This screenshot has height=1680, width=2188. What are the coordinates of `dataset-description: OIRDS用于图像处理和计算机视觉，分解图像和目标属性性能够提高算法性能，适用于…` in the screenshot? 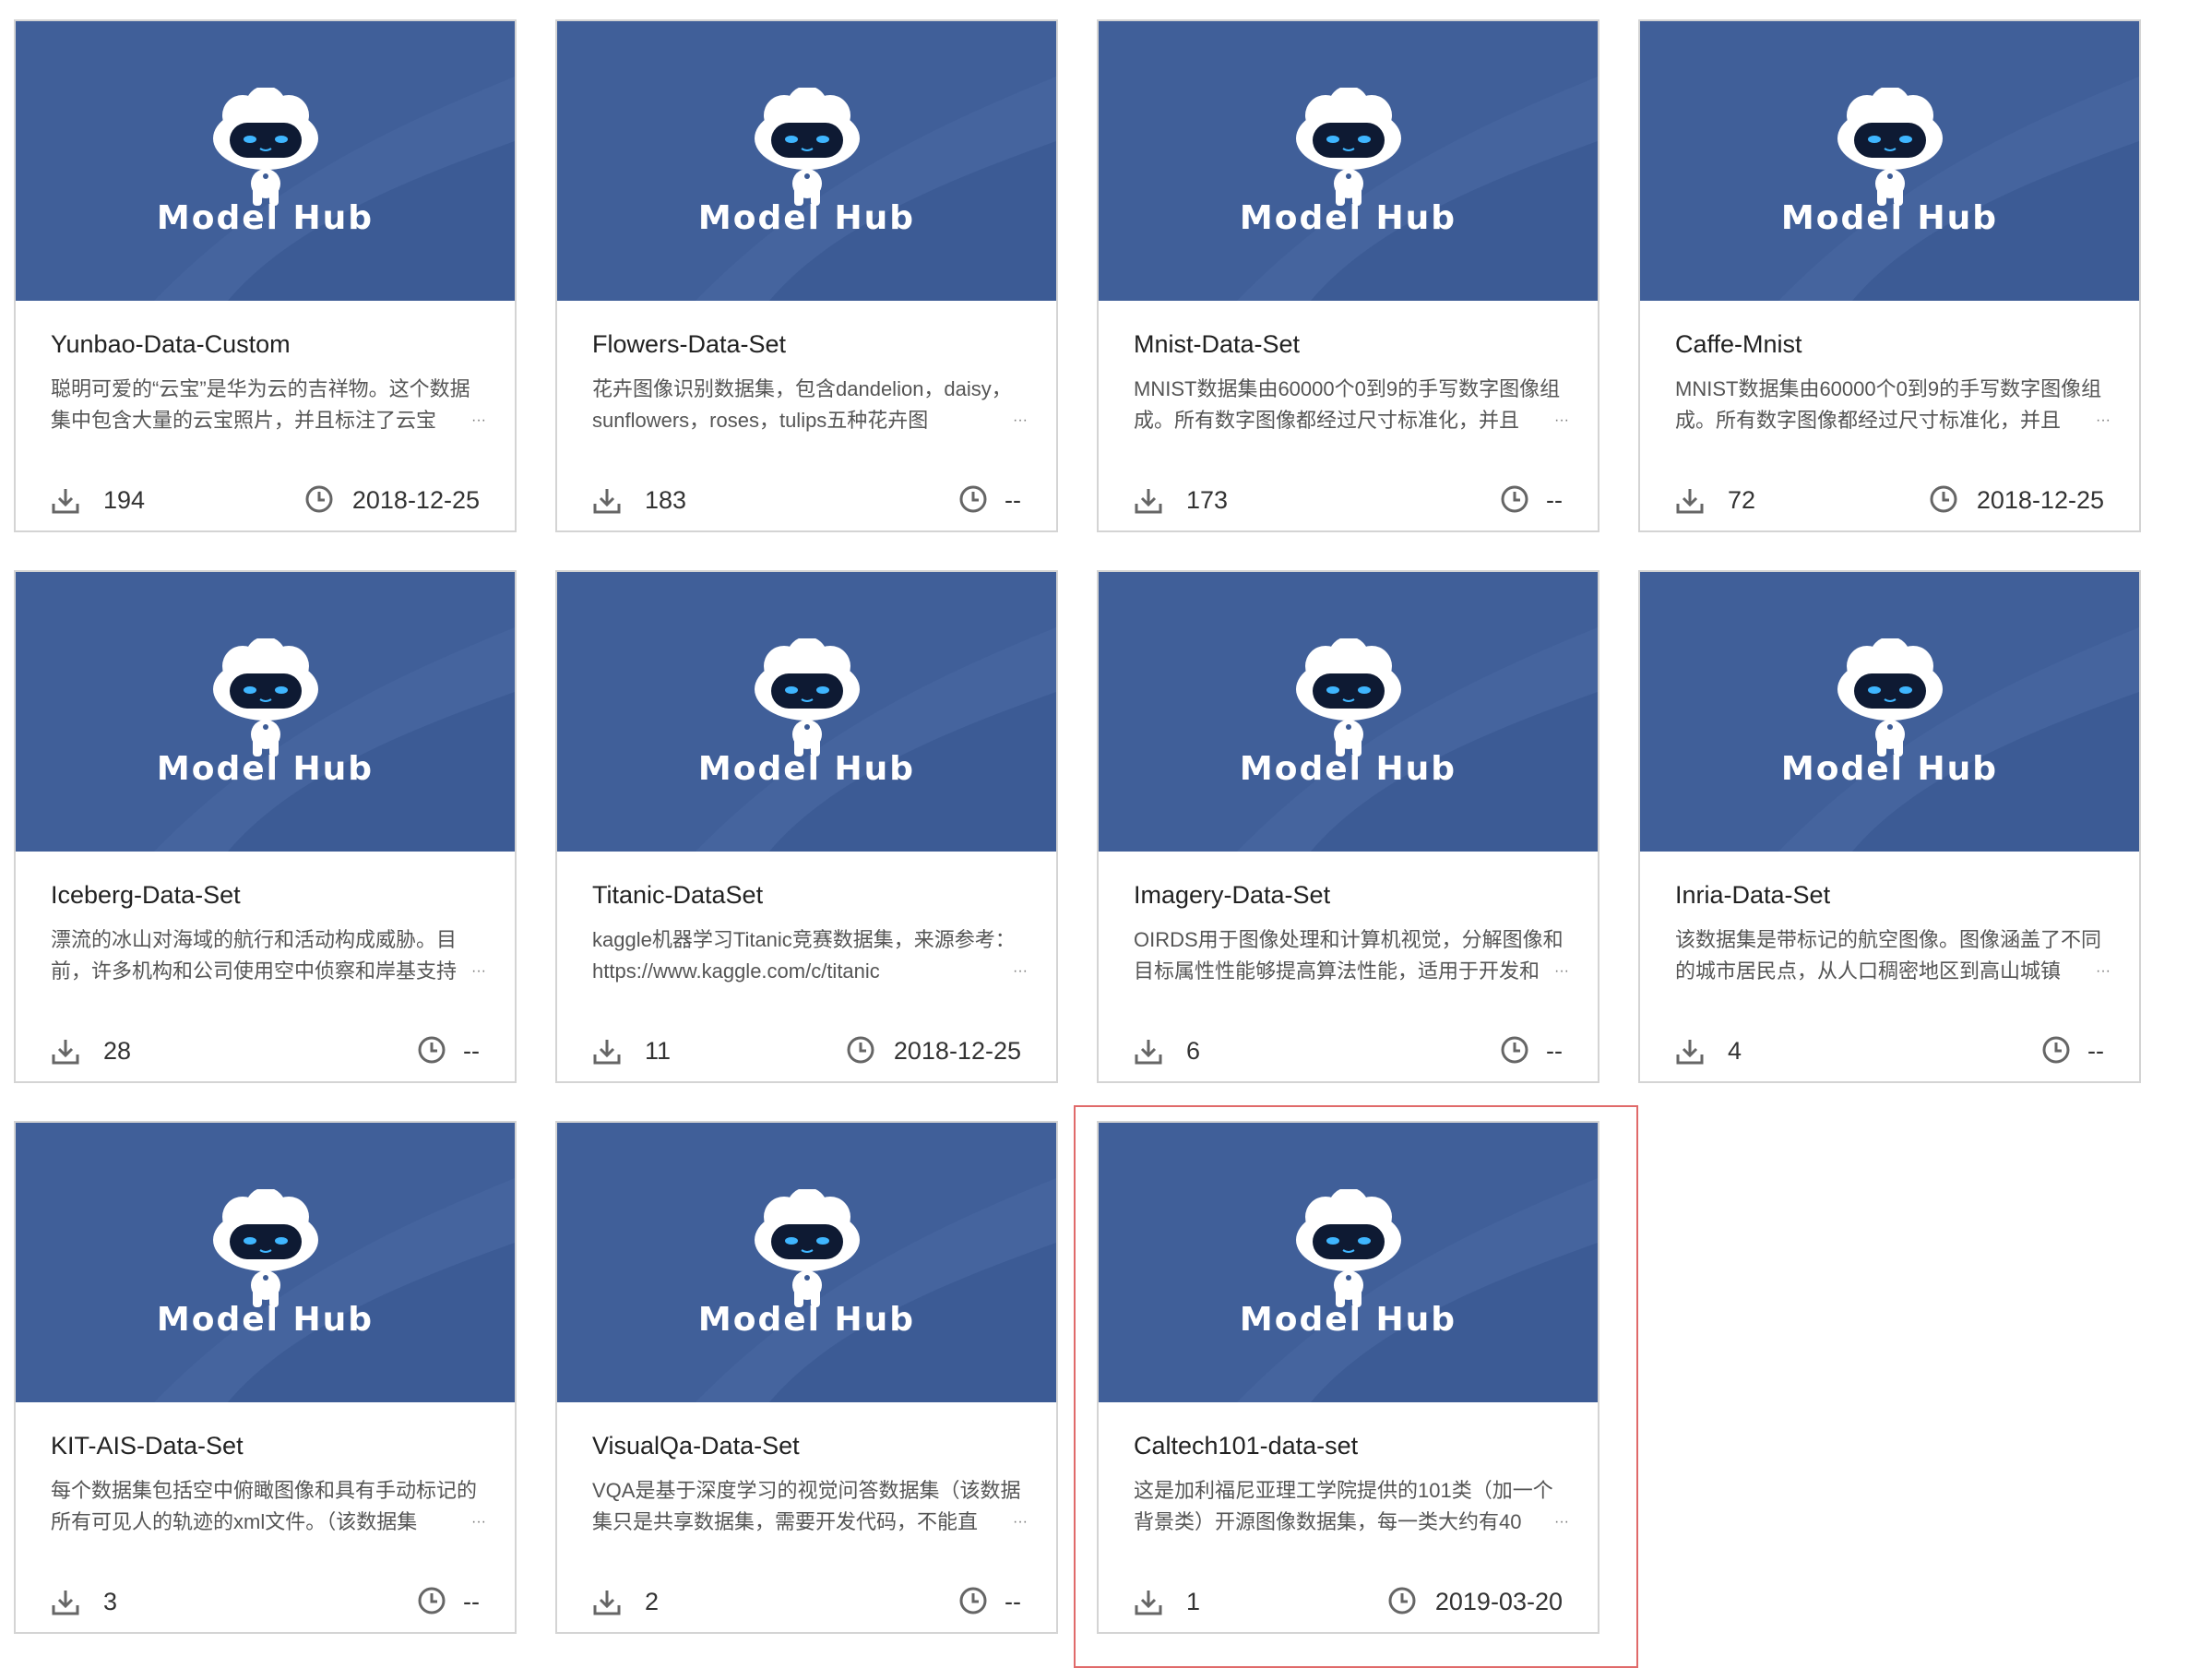 It's located at (1349, 955).